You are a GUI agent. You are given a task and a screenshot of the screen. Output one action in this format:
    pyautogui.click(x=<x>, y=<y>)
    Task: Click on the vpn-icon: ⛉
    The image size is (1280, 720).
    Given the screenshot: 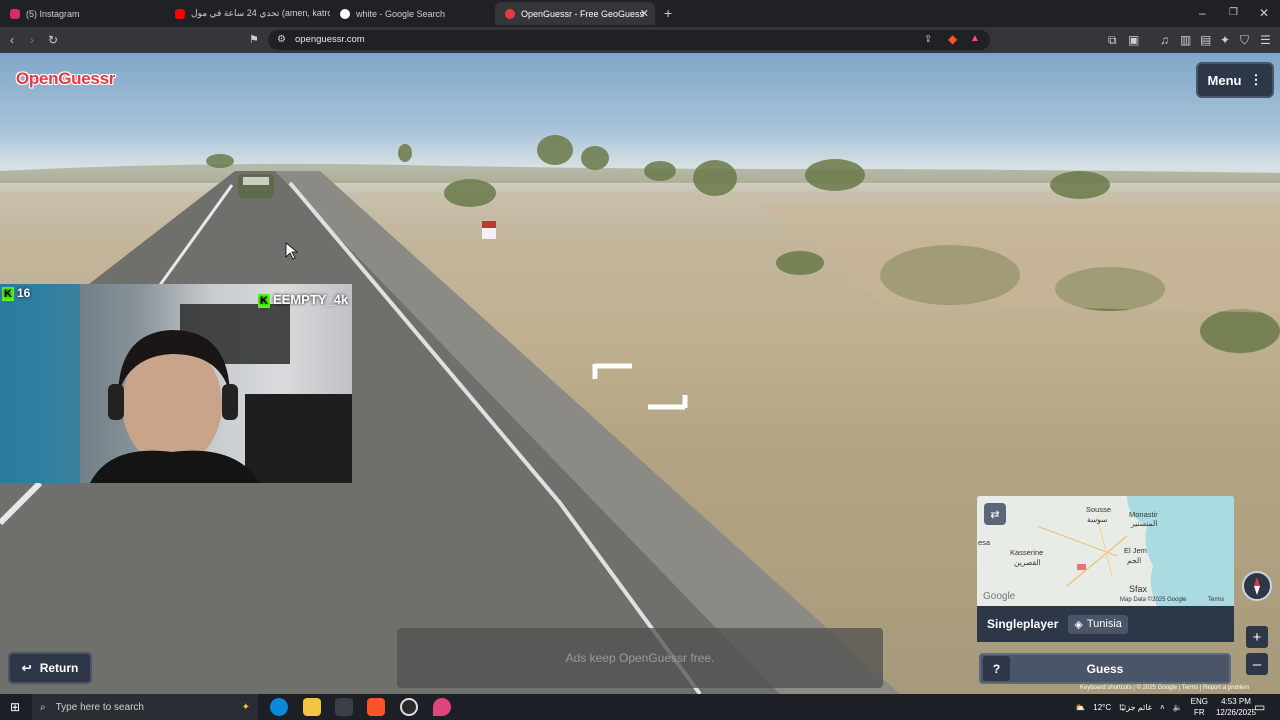 What is the action you would take?
    pyautogui.click(x=1244, y=40)
    